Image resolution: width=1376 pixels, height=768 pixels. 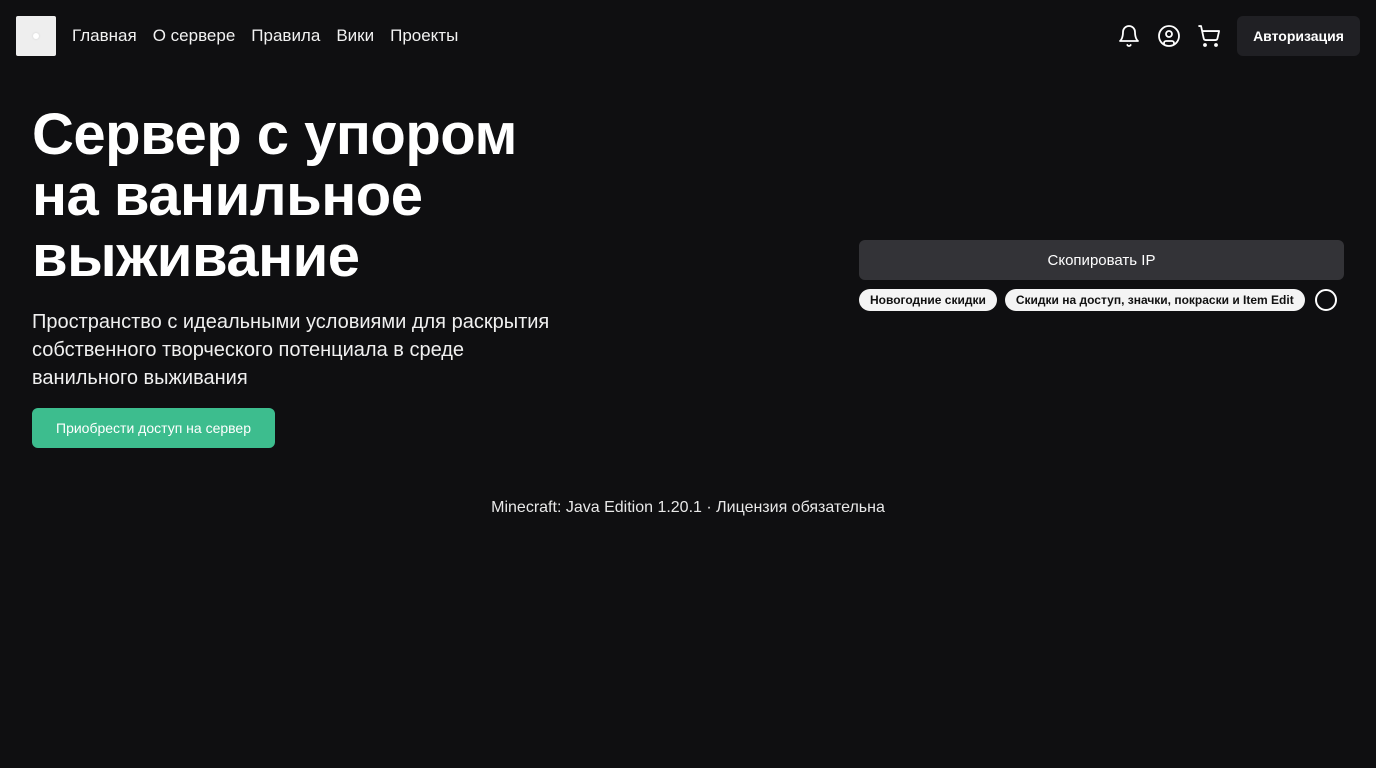 I want to click on logo-mark, so click(x=36, y=36).